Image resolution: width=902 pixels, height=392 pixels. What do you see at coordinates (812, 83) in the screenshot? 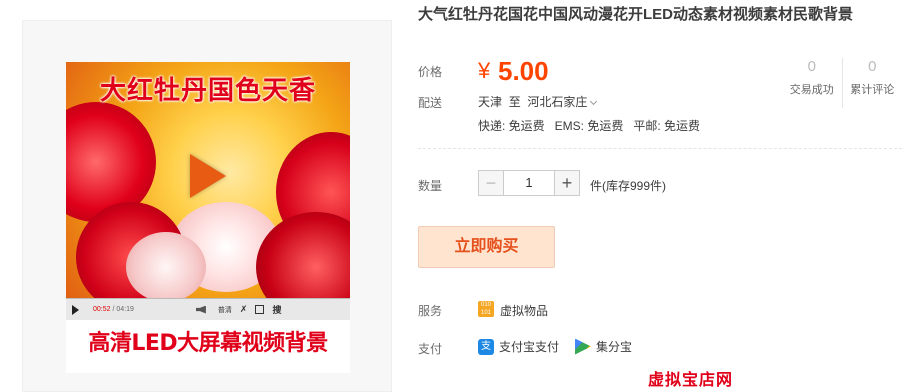
I see `stat-transactions: 0 交易成功` at bounding box center [812, 83].